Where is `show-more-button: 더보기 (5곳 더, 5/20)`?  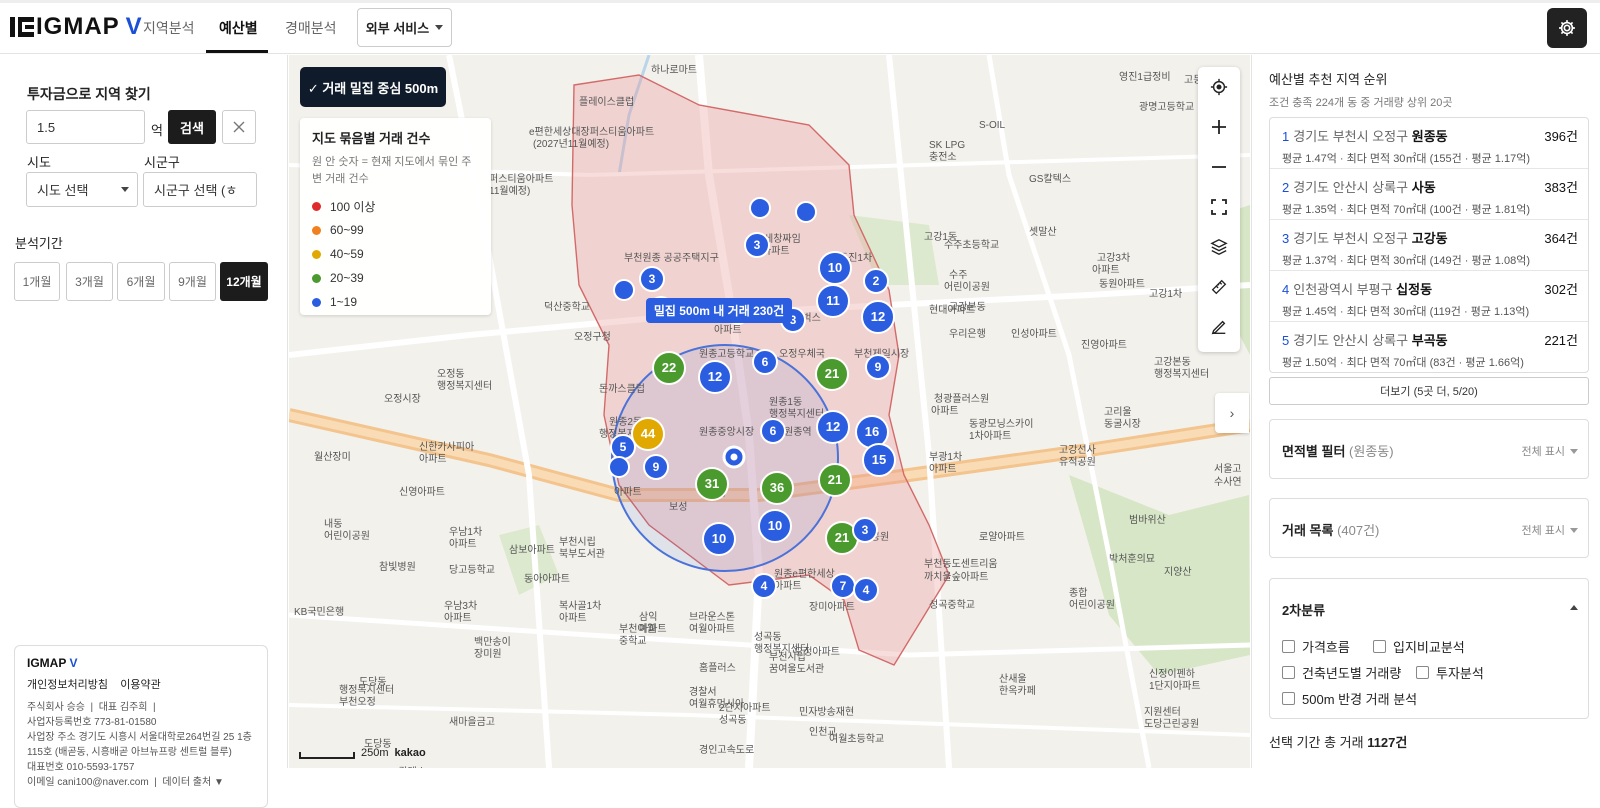
show-more-button: 더보기 (5곳 더, 5/20) is located at coordinates (1429, 391).